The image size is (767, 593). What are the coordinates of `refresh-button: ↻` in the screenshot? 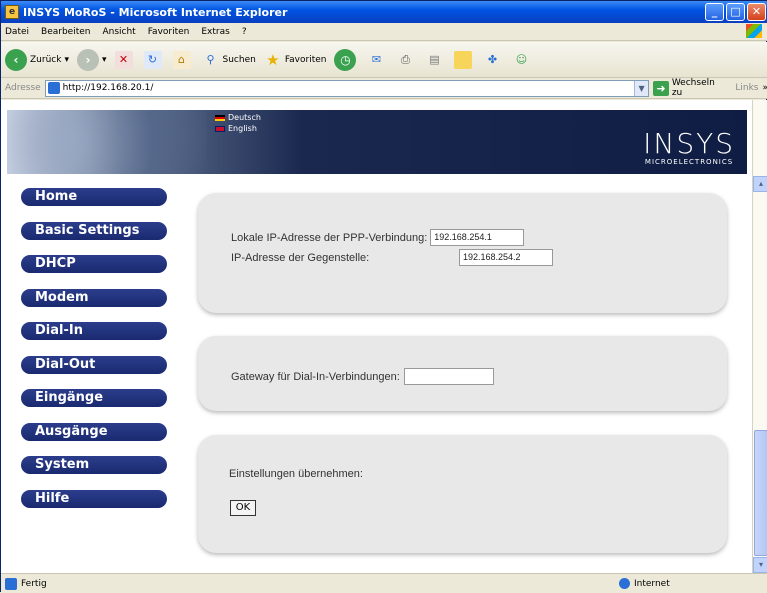 It's located at (154, 59).